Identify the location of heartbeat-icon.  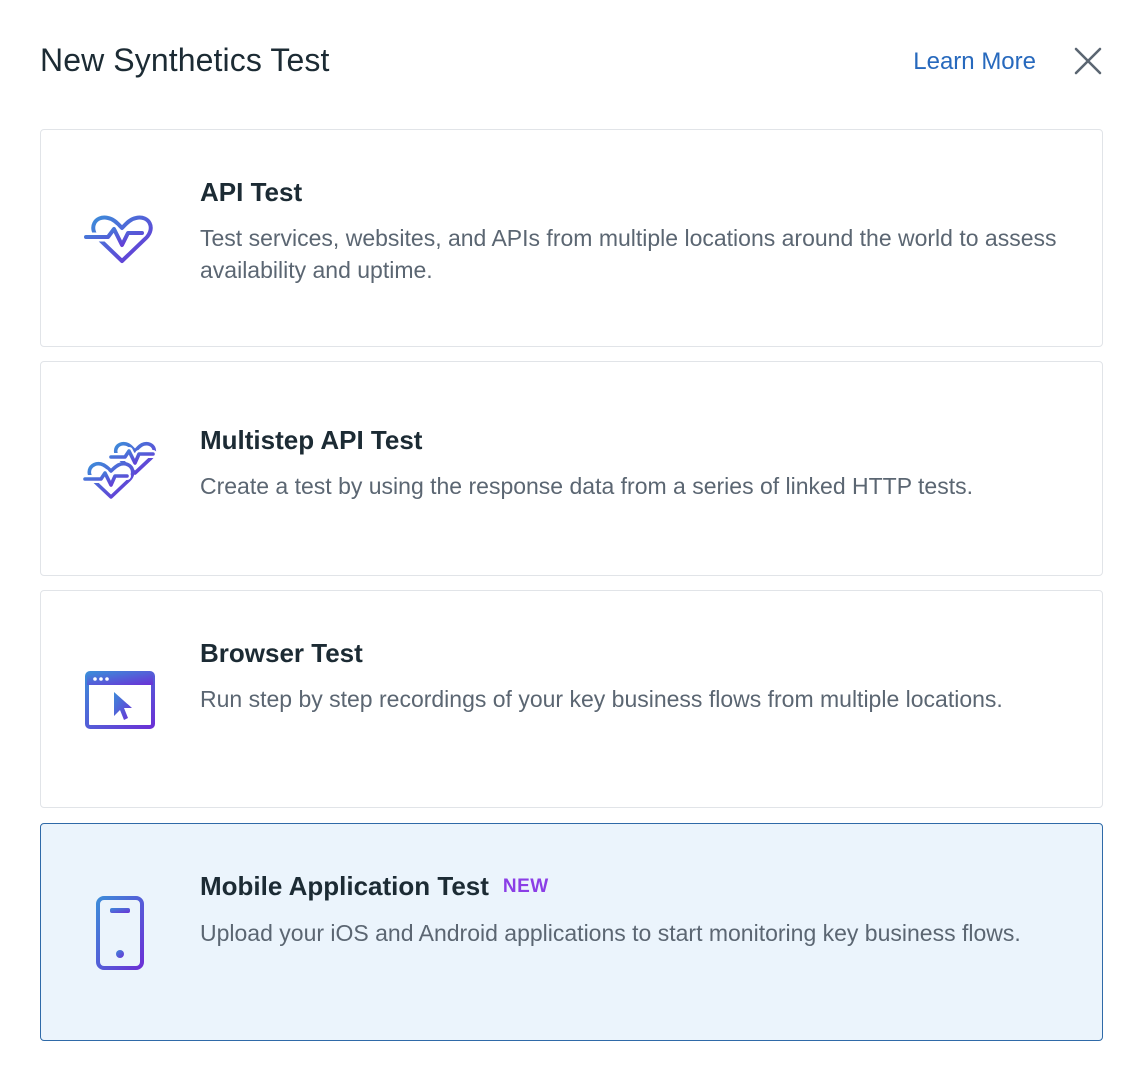
(117, 239).